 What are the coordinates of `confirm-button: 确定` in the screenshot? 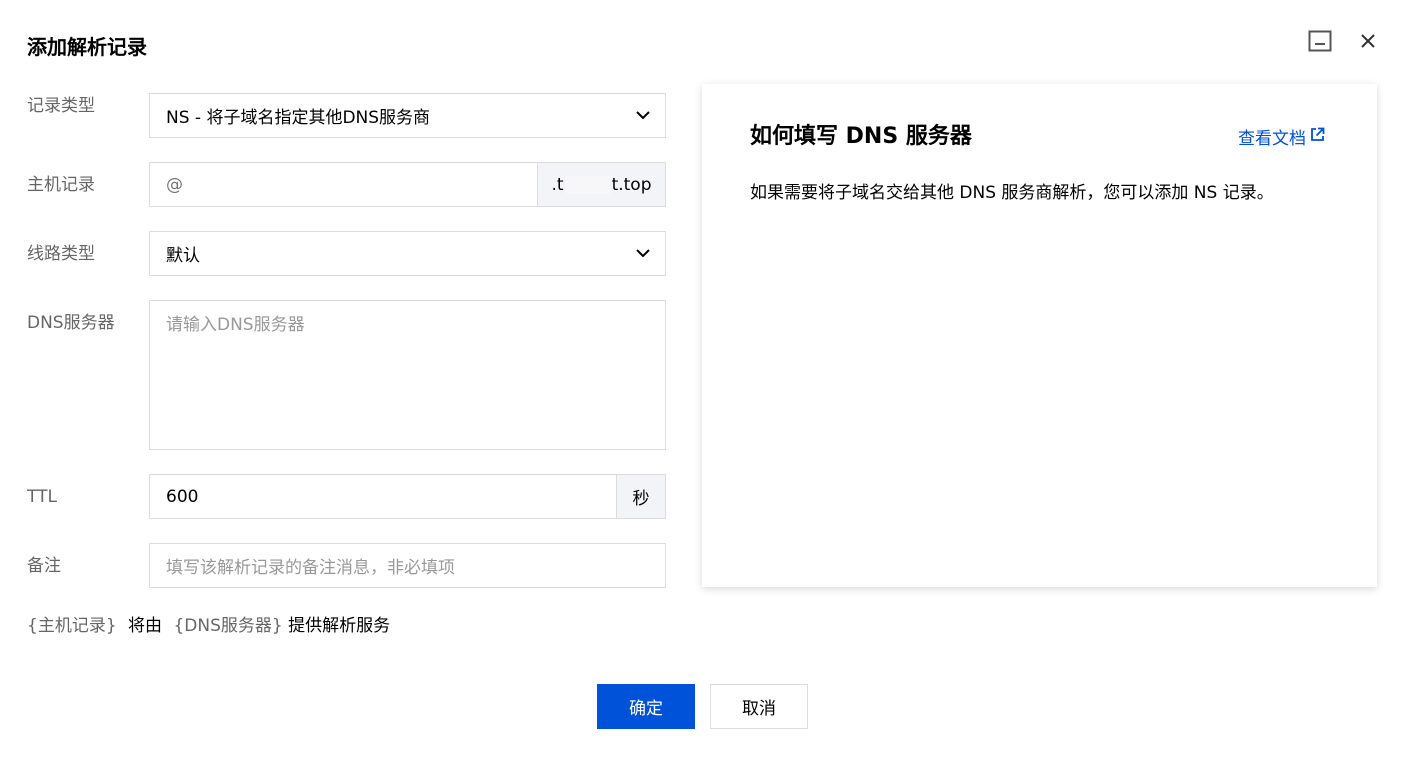 It's located at (646, 706).